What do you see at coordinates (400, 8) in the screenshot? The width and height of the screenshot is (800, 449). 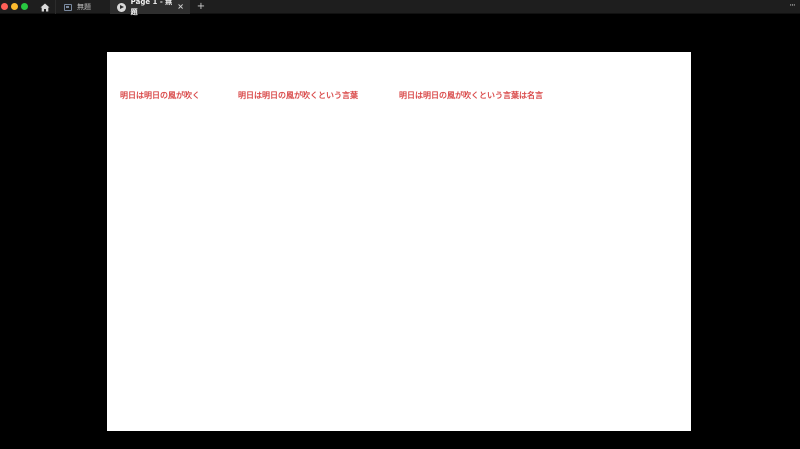 I see `title-bar: 無題 Page 1 - 無題 × + ···` at bounding box center [400, 8].